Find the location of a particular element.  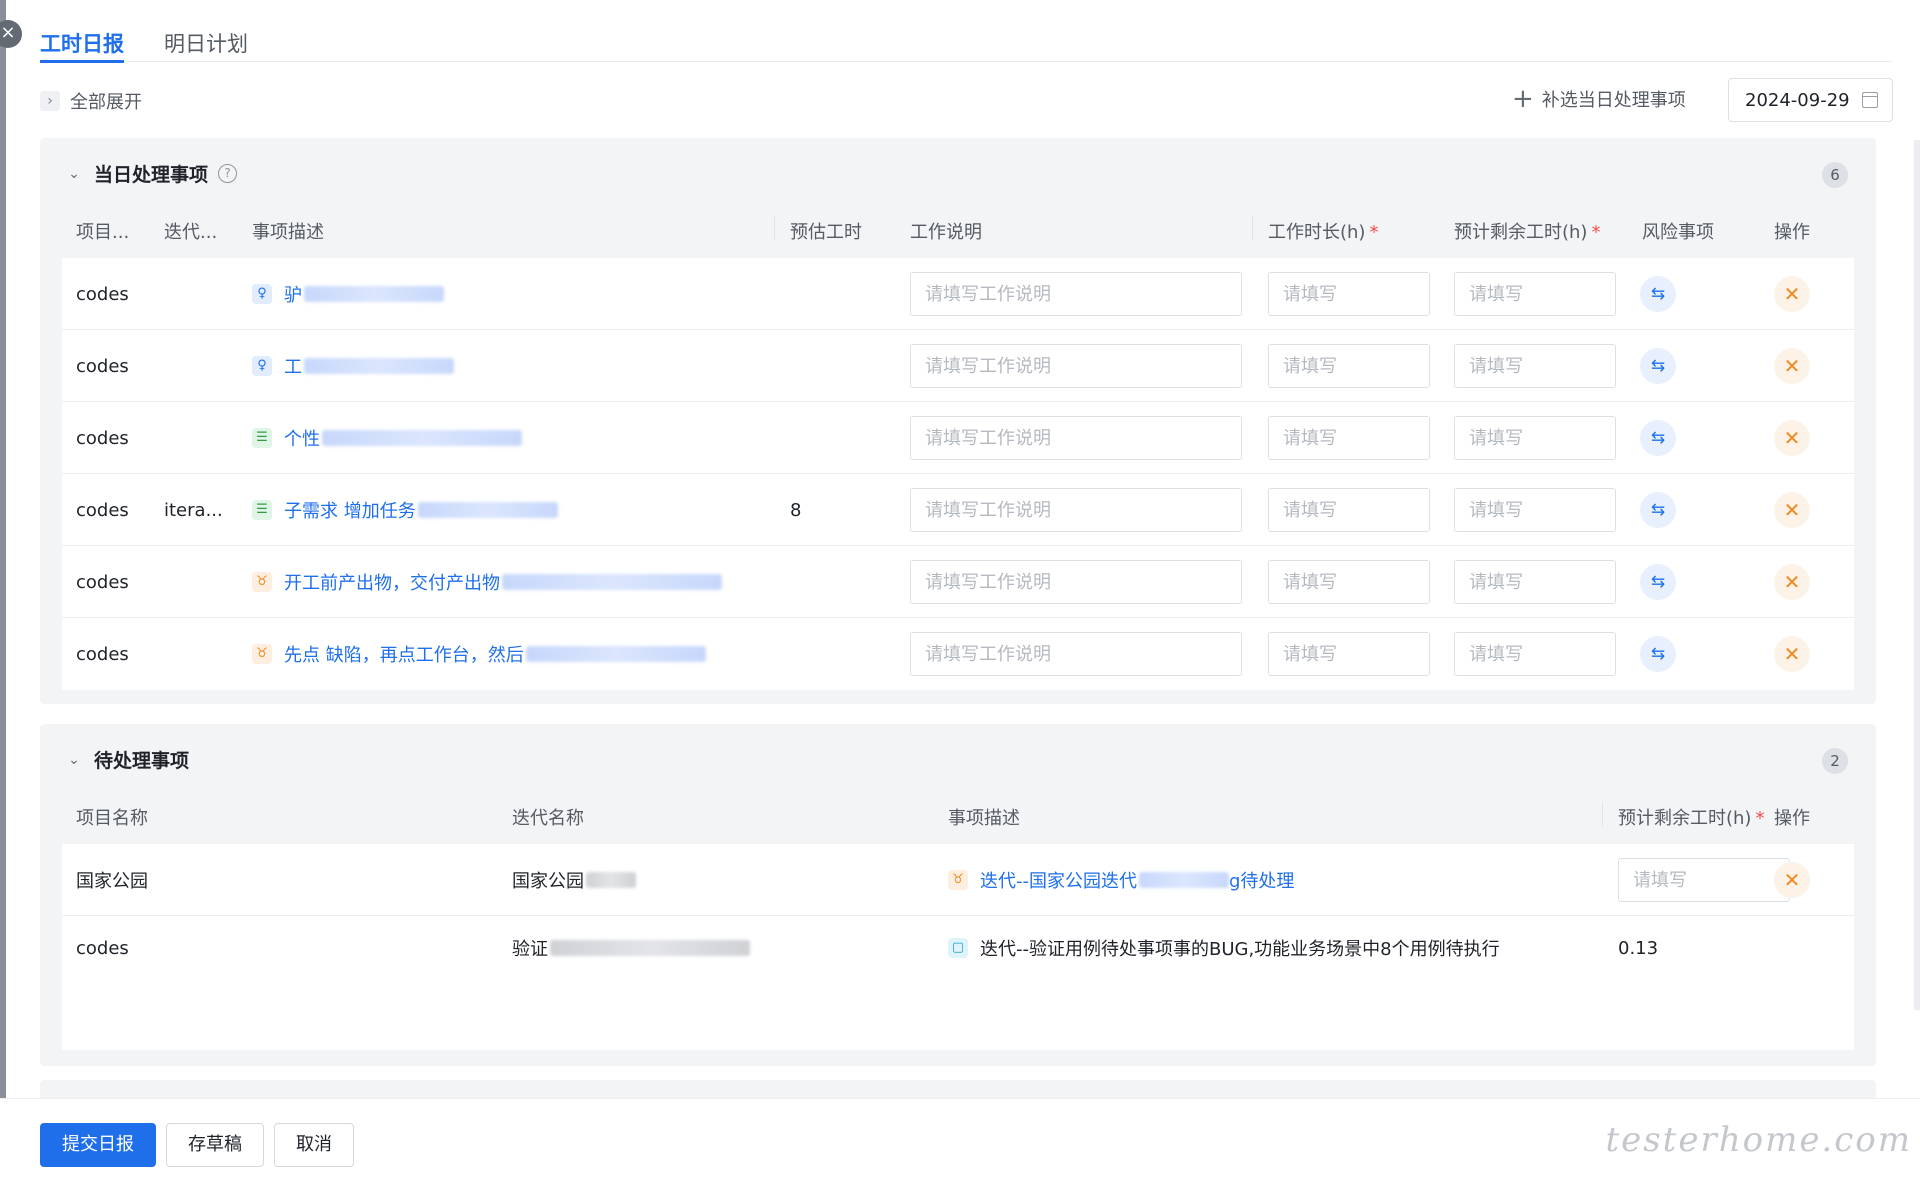

task-icon: ☰ is located at coordinates (262, 438).